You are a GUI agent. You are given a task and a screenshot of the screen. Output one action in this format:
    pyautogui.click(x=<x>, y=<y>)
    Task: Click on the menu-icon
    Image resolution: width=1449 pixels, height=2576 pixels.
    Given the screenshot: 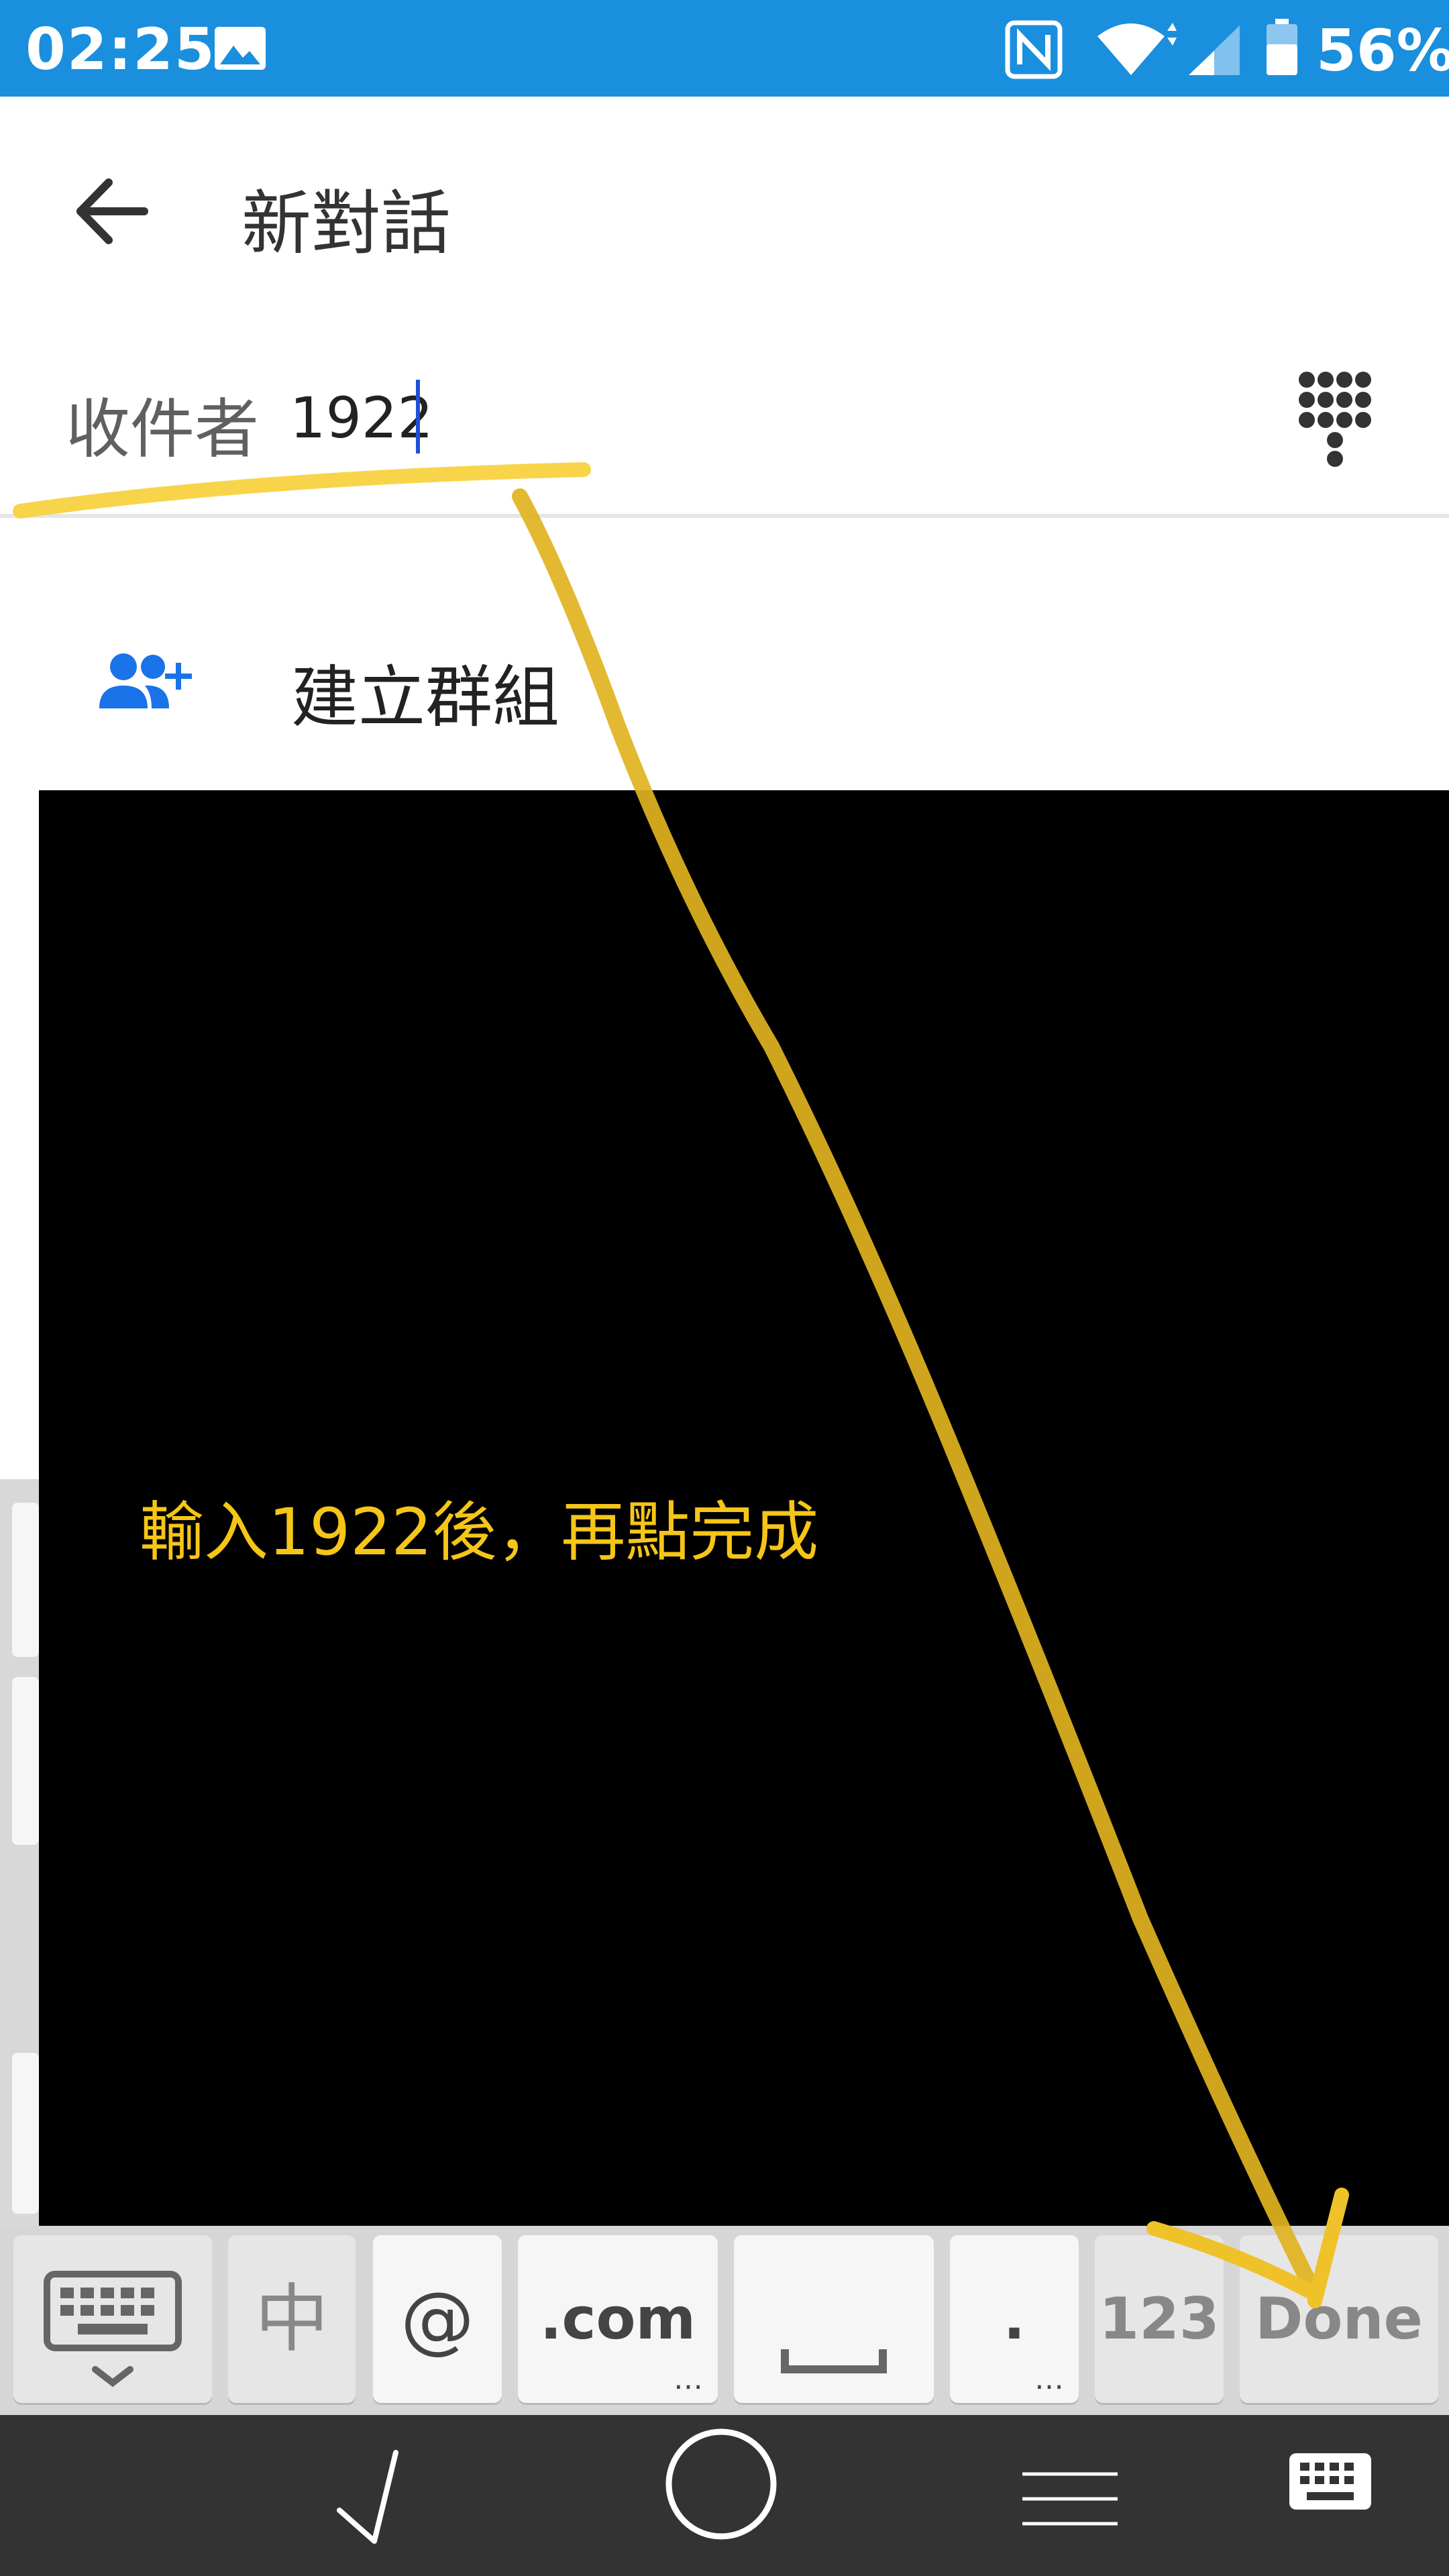 What is the action you would take?
    pyautogui.click(x=1070, y=2499)
    